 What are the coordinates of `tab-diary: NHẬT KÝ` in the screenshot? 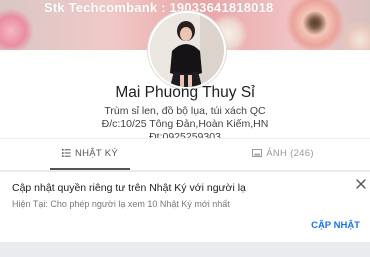 It's located at (90, 154).